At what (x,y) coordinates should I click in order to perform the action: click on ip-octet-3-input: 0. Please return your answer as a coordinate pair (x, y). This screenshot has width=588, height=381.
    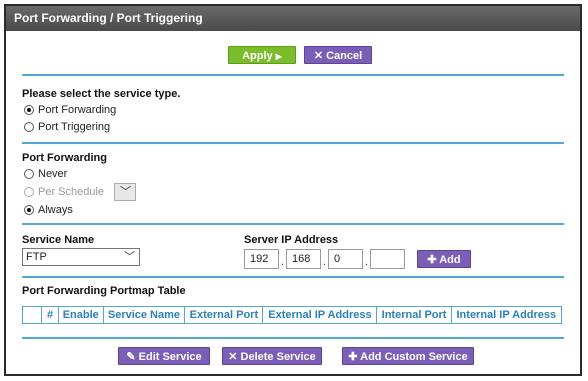
    Looking at the image, I should click on (345, 259).